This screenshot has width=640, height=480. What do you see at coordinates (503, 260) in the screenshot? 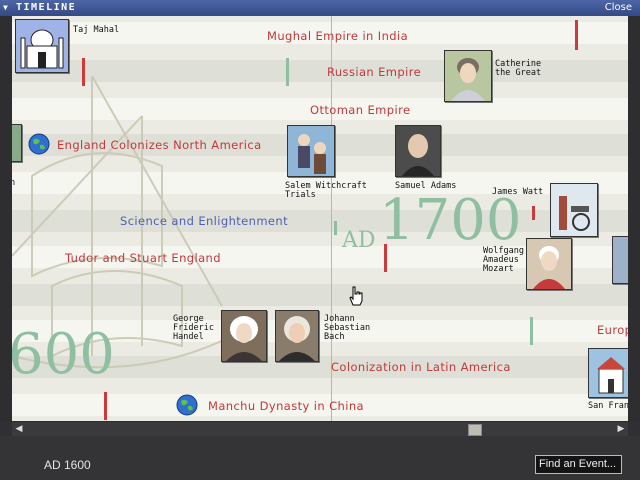
I see `mozart-label: Wolfgang Amadeus Mozart` at bounding box center [503, 260].